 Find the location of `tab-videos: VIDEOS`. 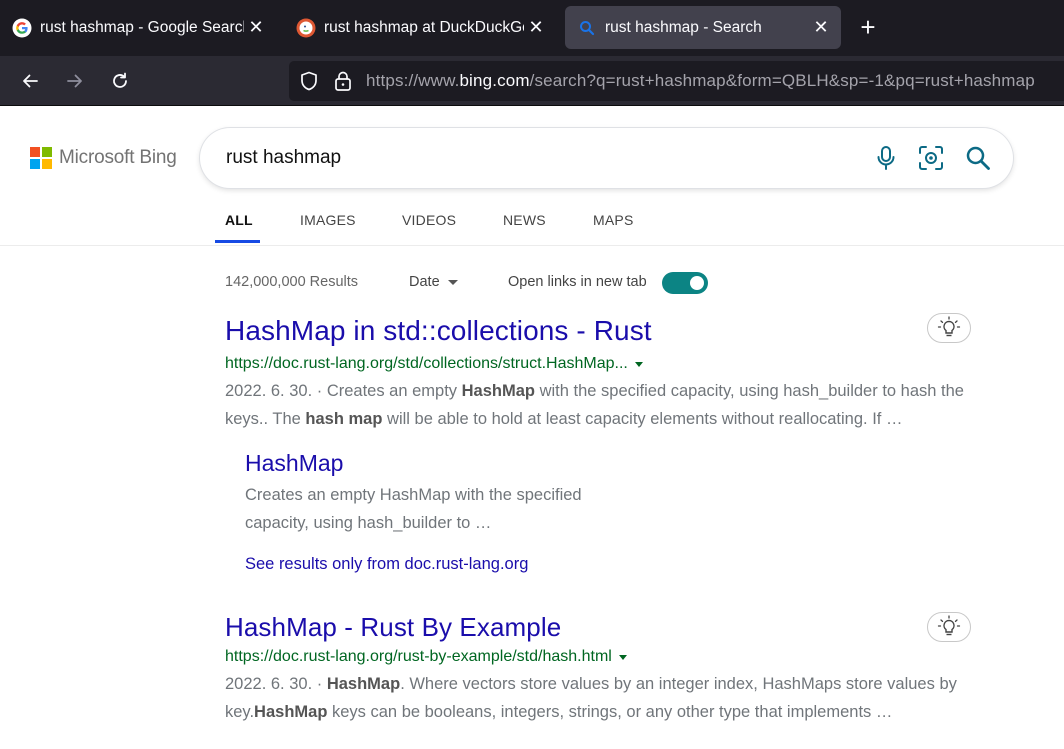

tab-videos: VIDEOS is located at coordinates (429, 220).